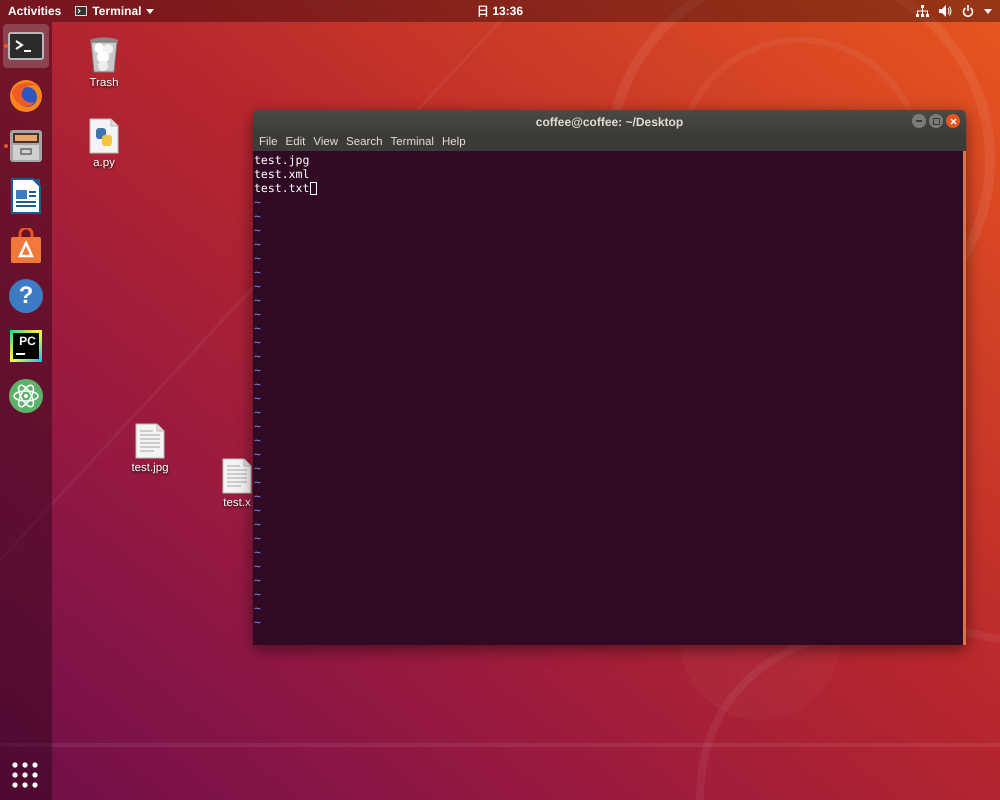 The width and height of the screenshot is (1000, 800). Describe the element at coordinates (268, 142) in the screenshot. I see `menu-item: File` at that location.